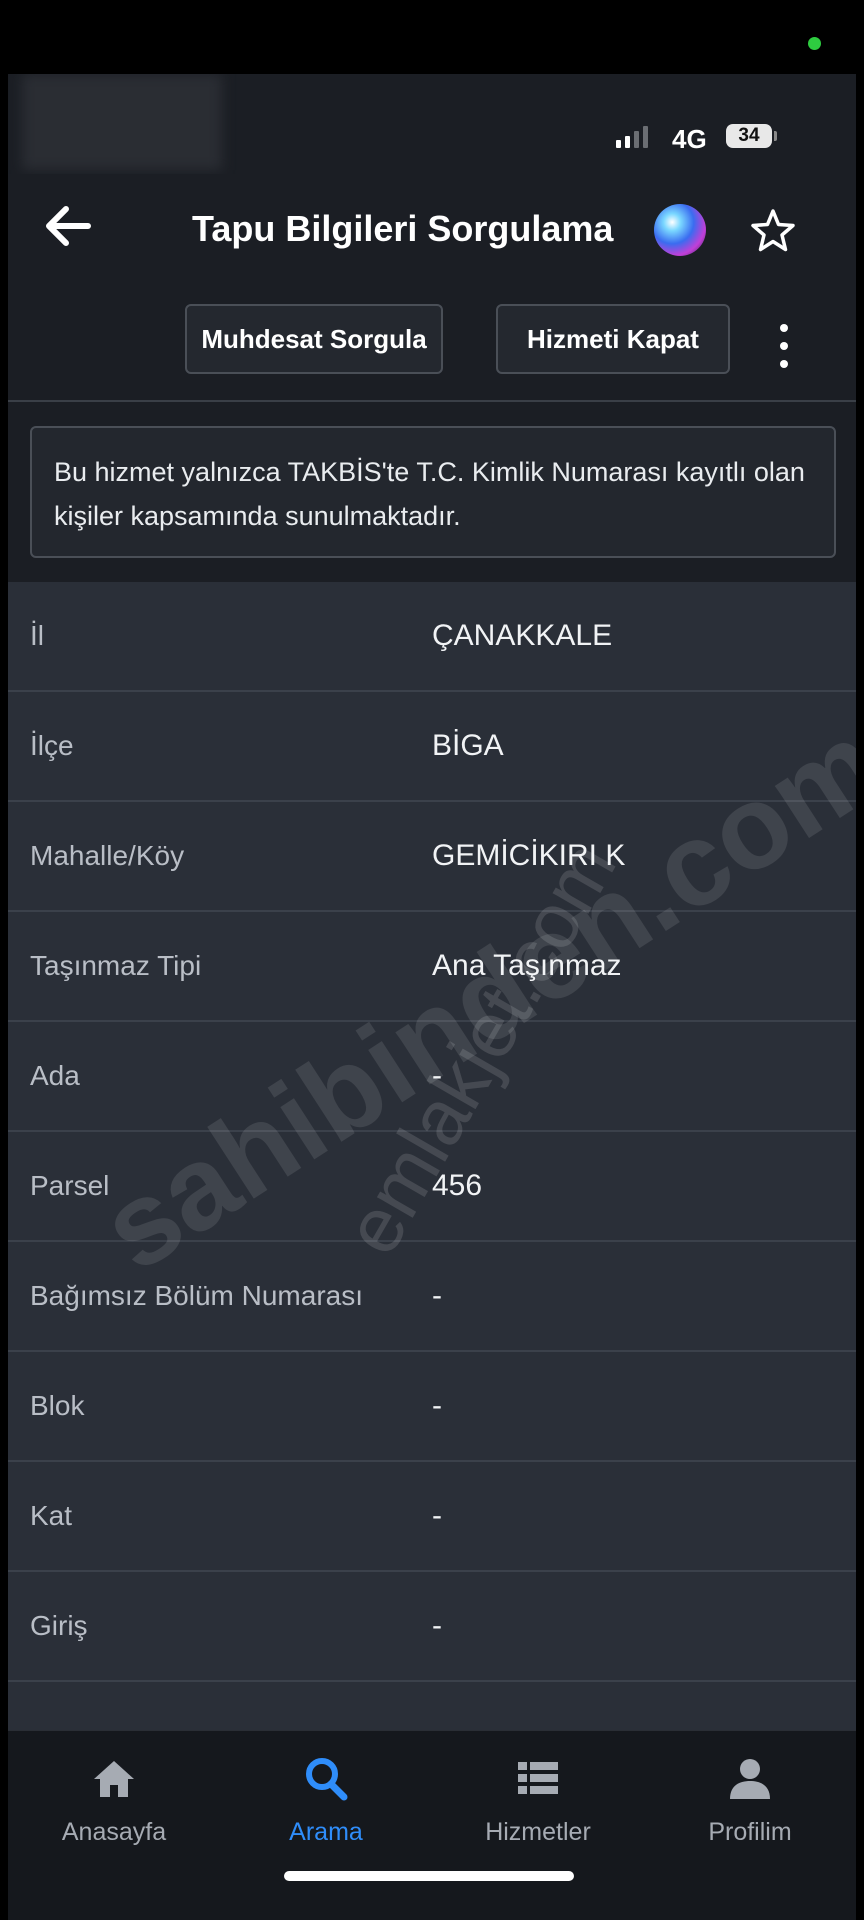 This screenshot has height=1920, width=864. I want to click on blurred-time, so click(122, 122).